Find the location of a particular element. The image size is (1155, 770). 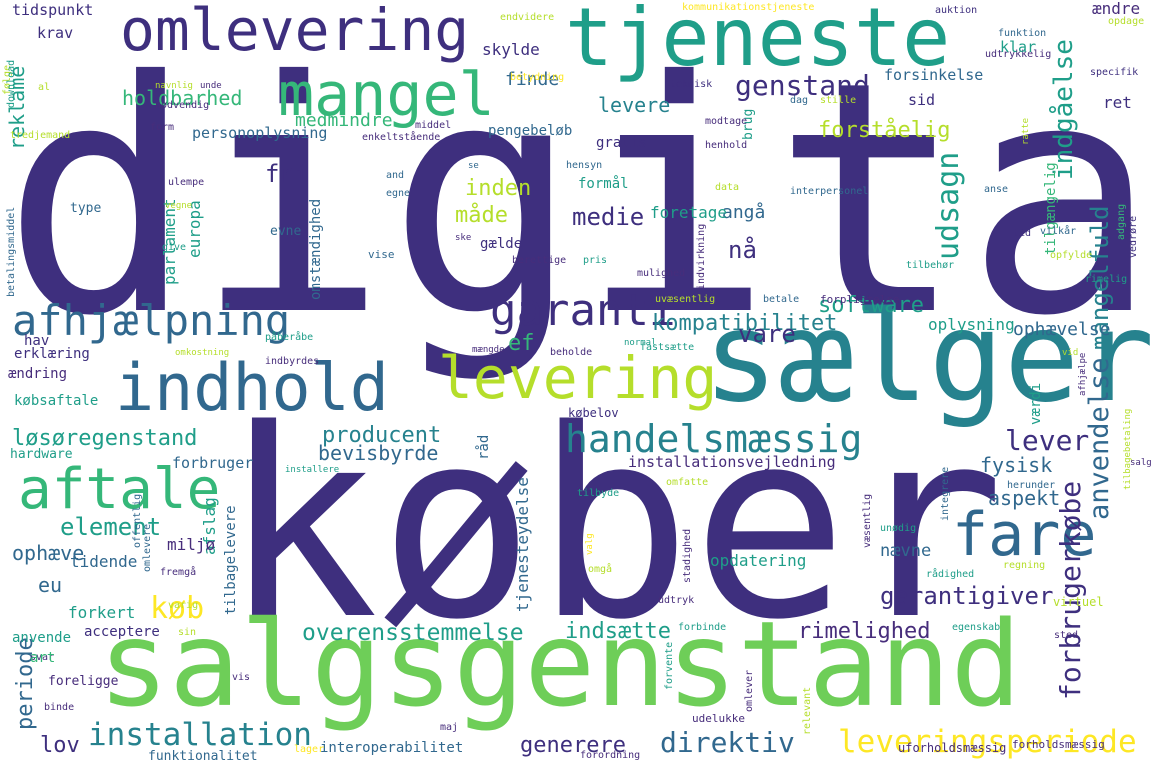

word-forsinkelse: forsinkelse is located at coordinates (933, 75).